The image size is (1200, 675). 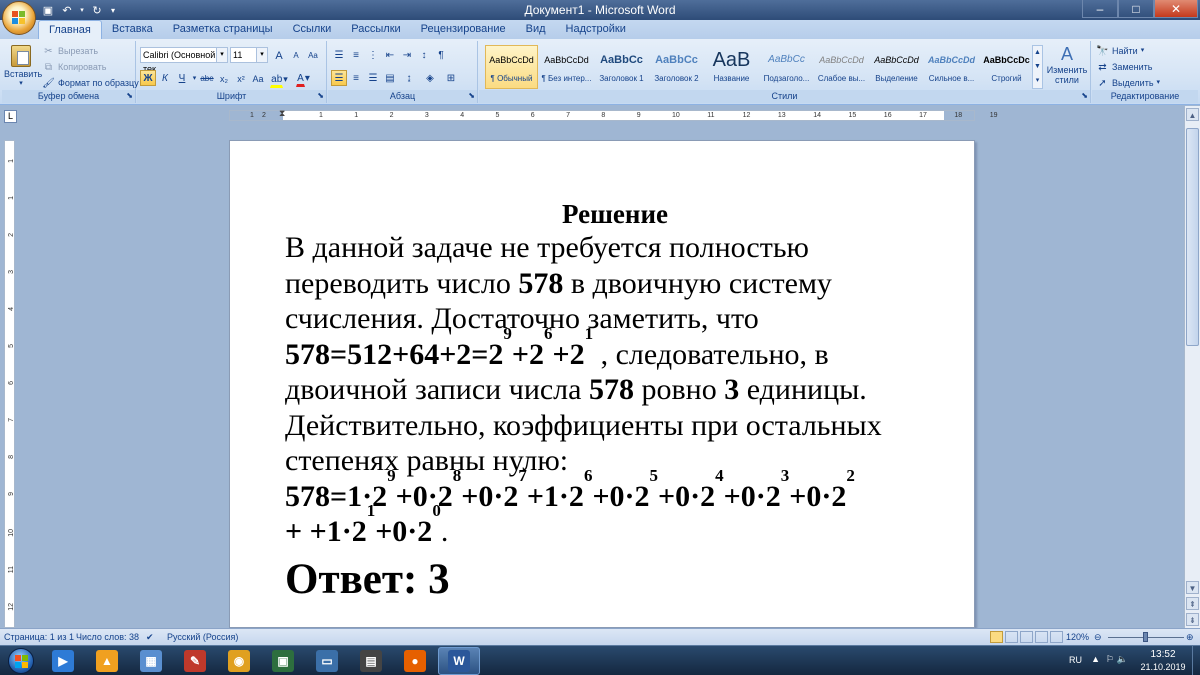 What do you see at coordinates (1192, 603) in the screenshot?
I see `prev-page-icon: ⇞` at bounding box center [1192, 603].